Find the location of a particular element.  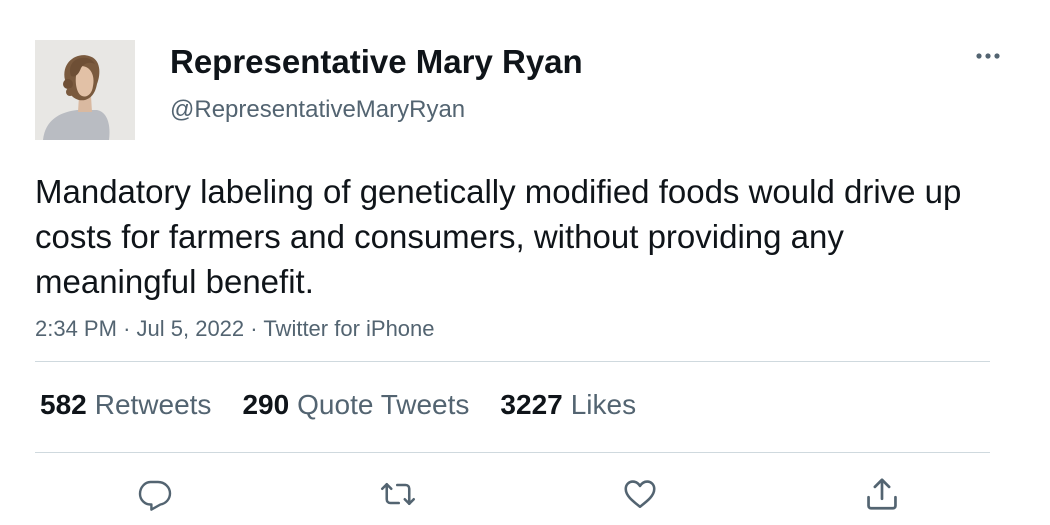

tweet-date: Jul 5, 2022 is located at coordinates (191, 328).